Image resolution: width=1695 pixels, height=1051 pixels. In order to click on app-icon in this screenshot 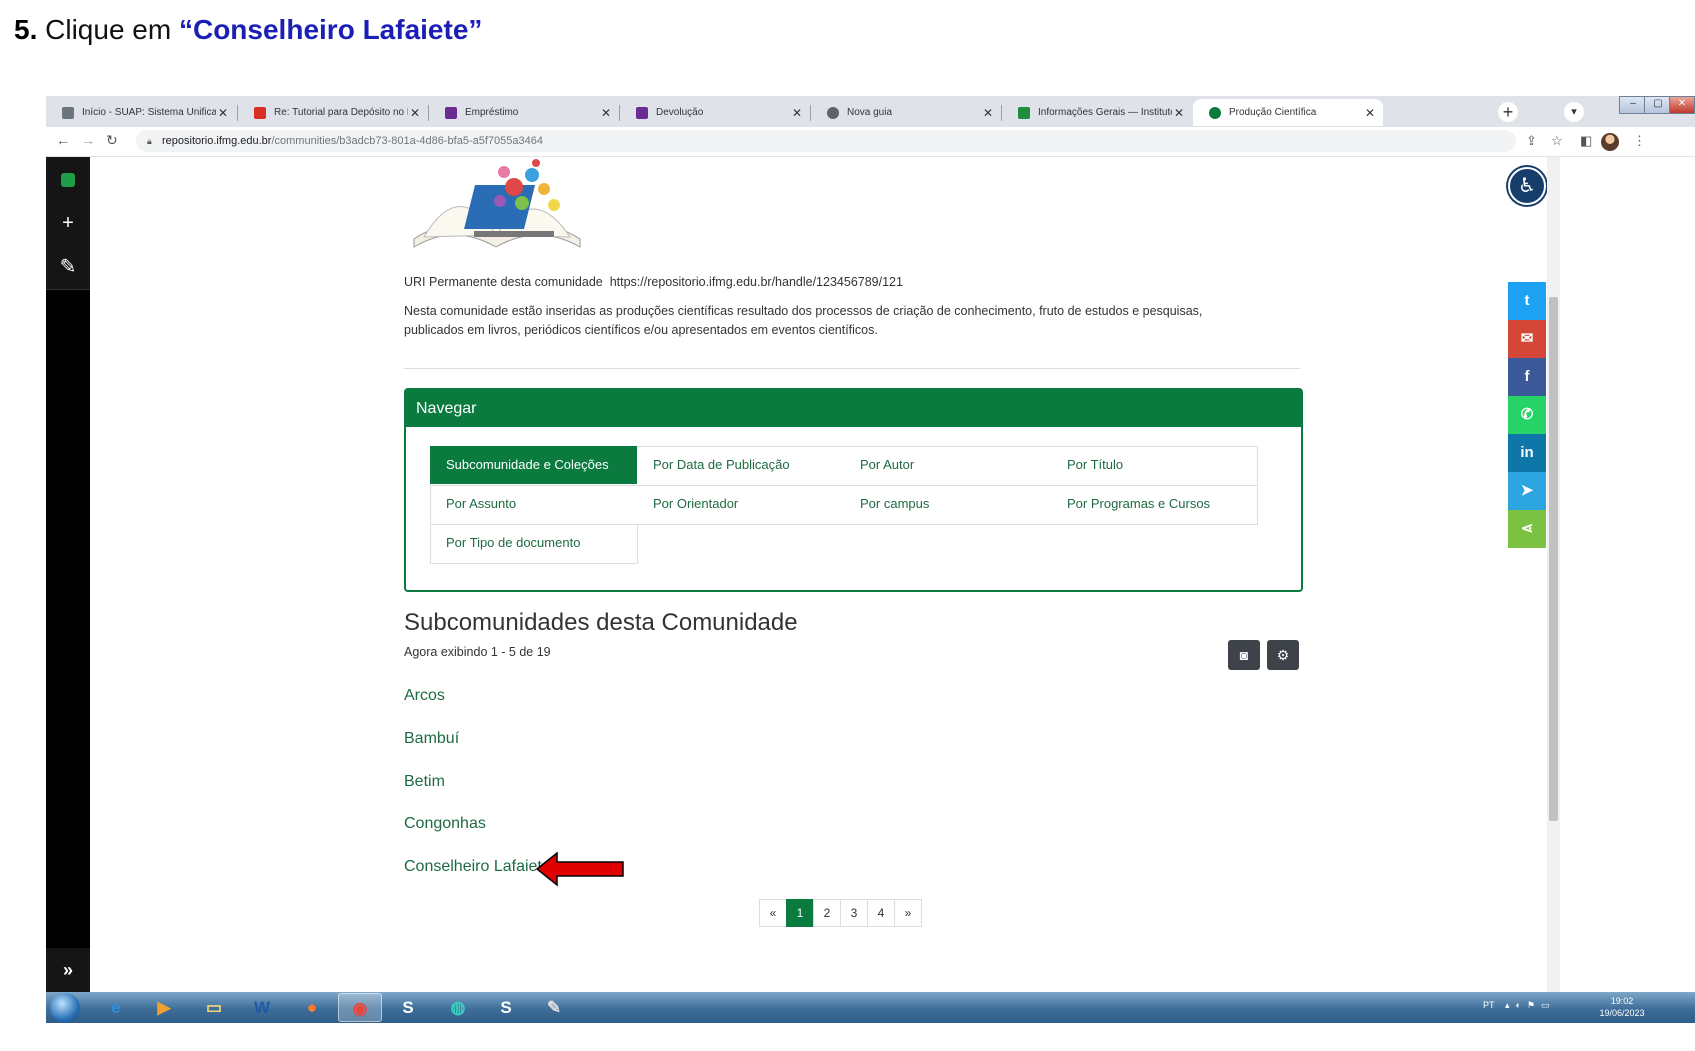, I will do `click(451, 112)`.